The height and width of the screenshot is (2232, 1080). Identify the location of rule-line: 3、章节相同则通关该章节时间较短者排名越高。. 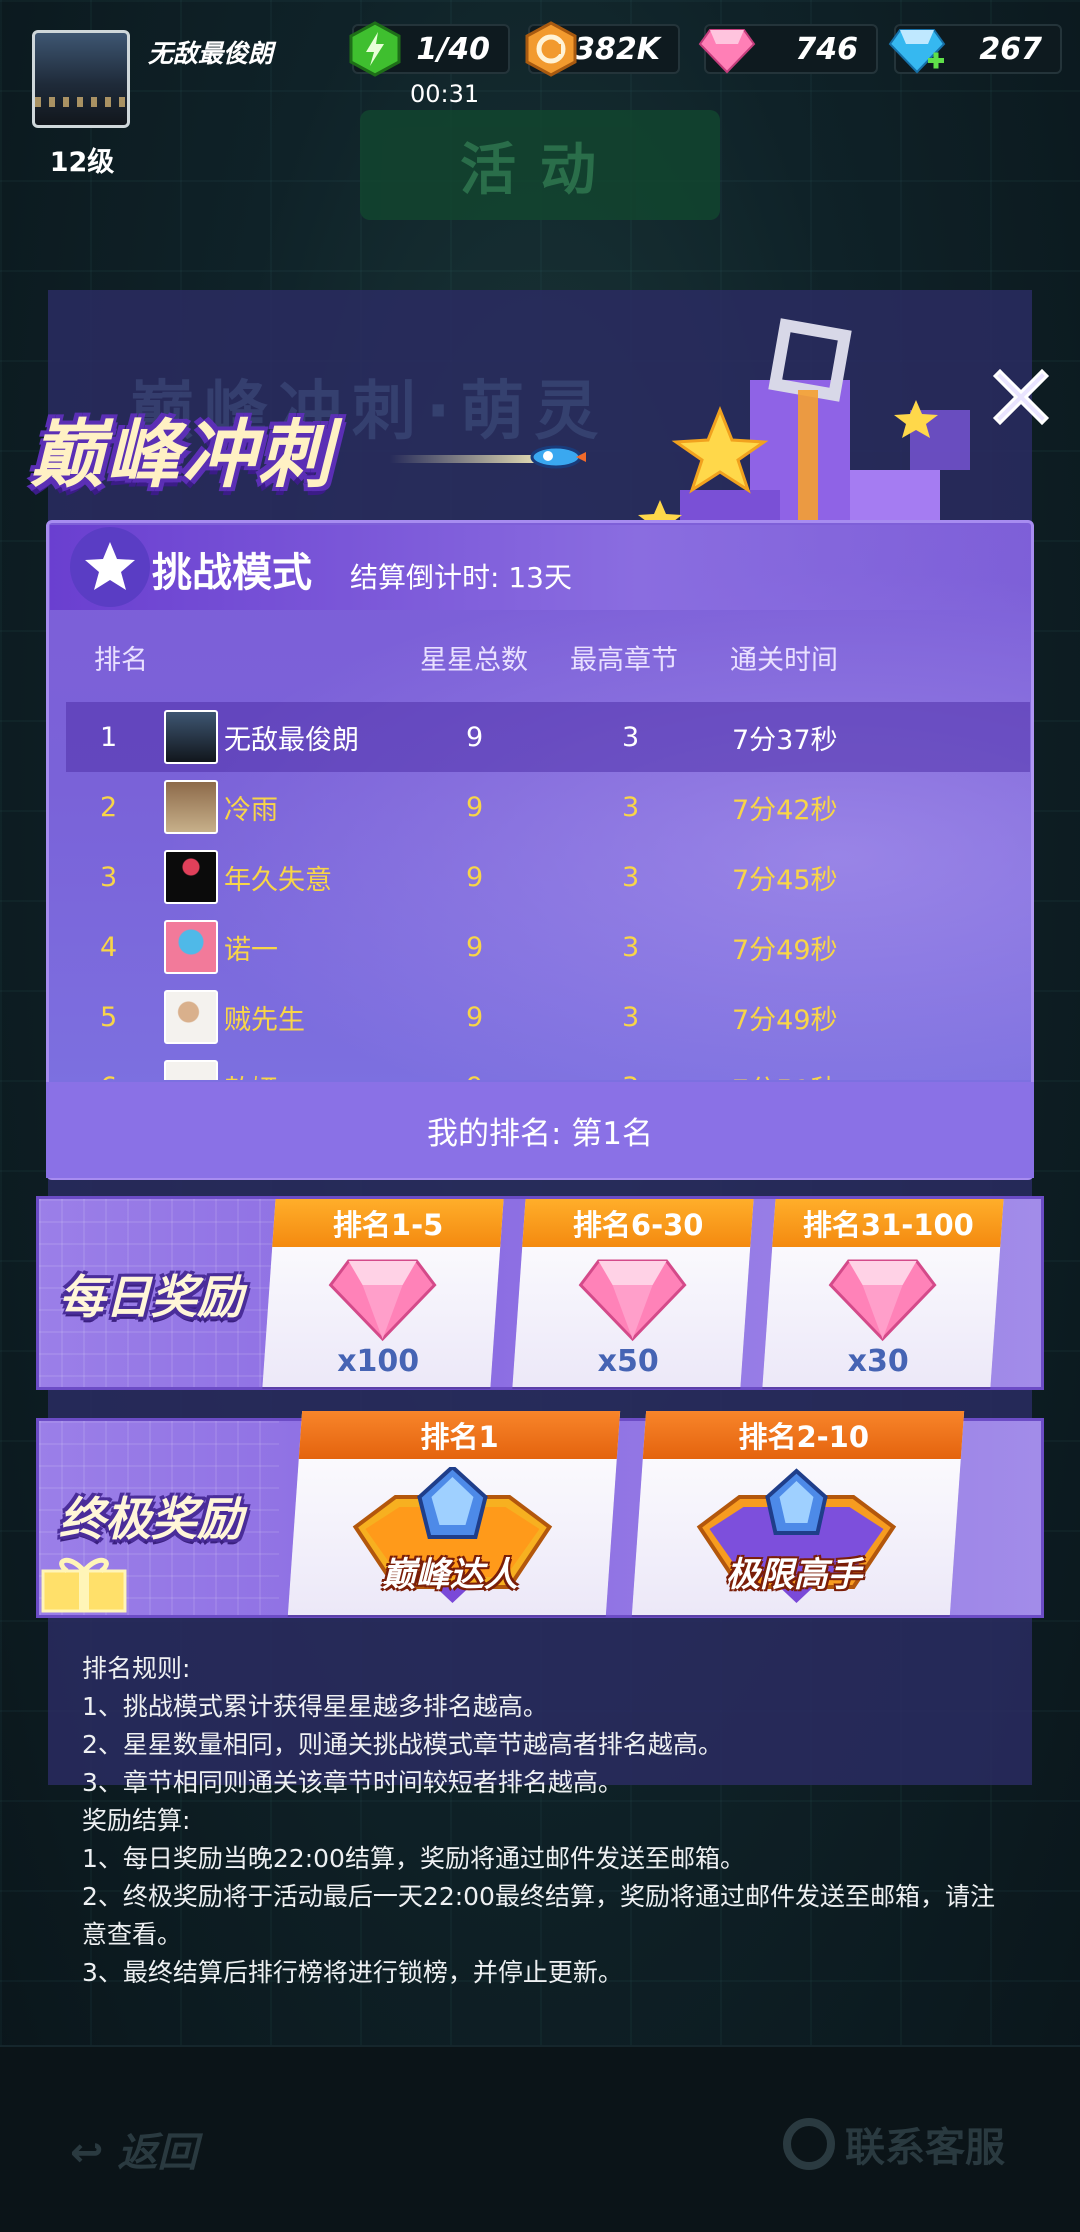
(352, 1782).